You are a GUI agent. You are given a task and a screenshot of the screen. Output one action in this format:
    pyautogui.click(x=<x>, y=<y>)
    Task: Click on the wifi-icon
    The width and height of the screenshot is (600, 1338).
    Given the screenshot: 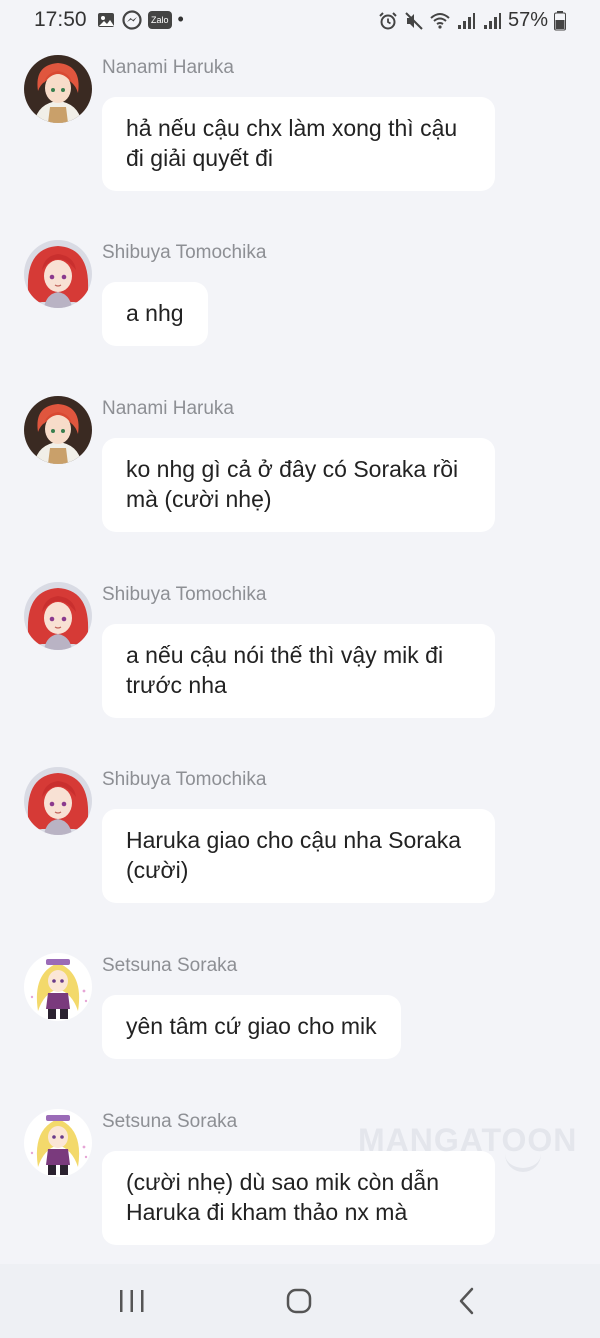 What is the action you would take?
    pyautogui.click(x=440, y=20)
    